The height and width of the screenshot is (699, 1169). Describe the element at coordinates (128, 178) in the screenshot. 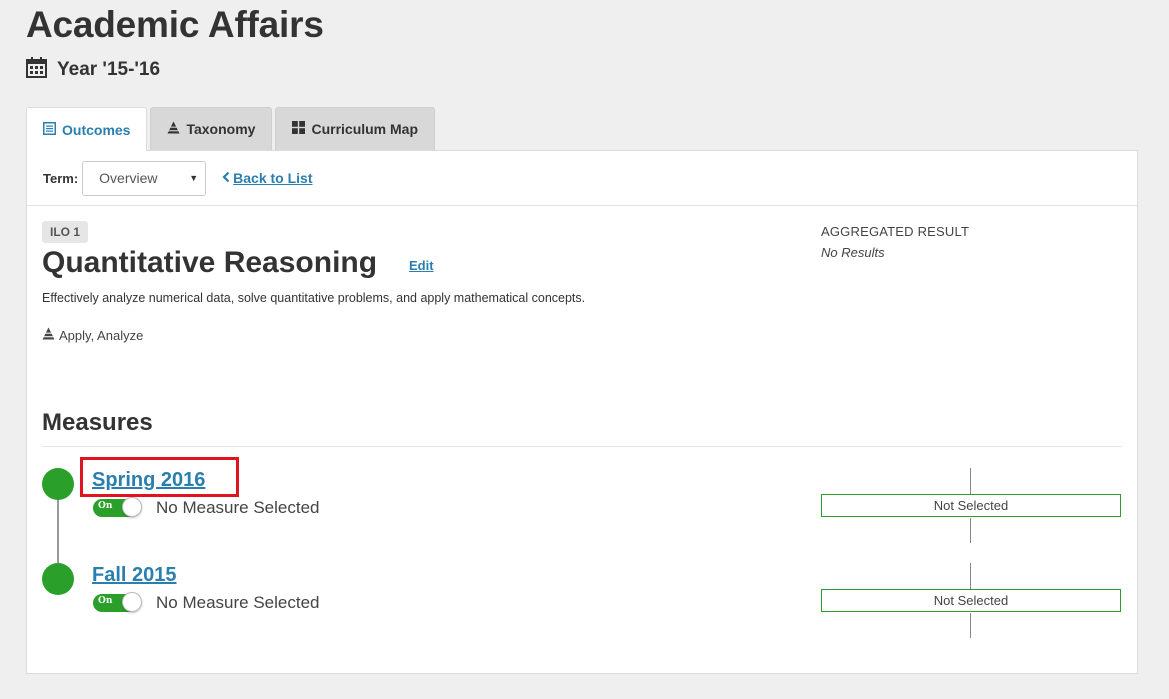

I see `term-select-value: Overview` at that location.